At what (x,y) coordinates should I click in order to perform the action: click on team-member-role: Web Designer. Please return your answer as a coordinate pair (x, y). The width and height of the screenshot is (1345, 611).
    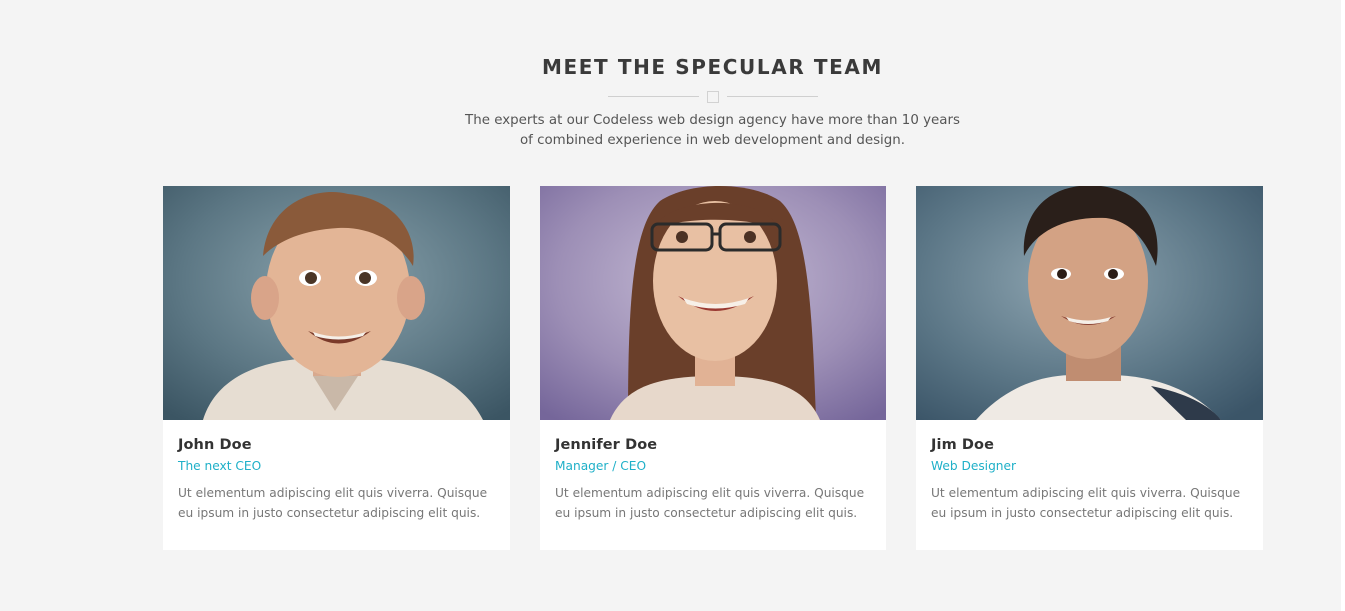
    Looking at the image, I should click on (974, 466).